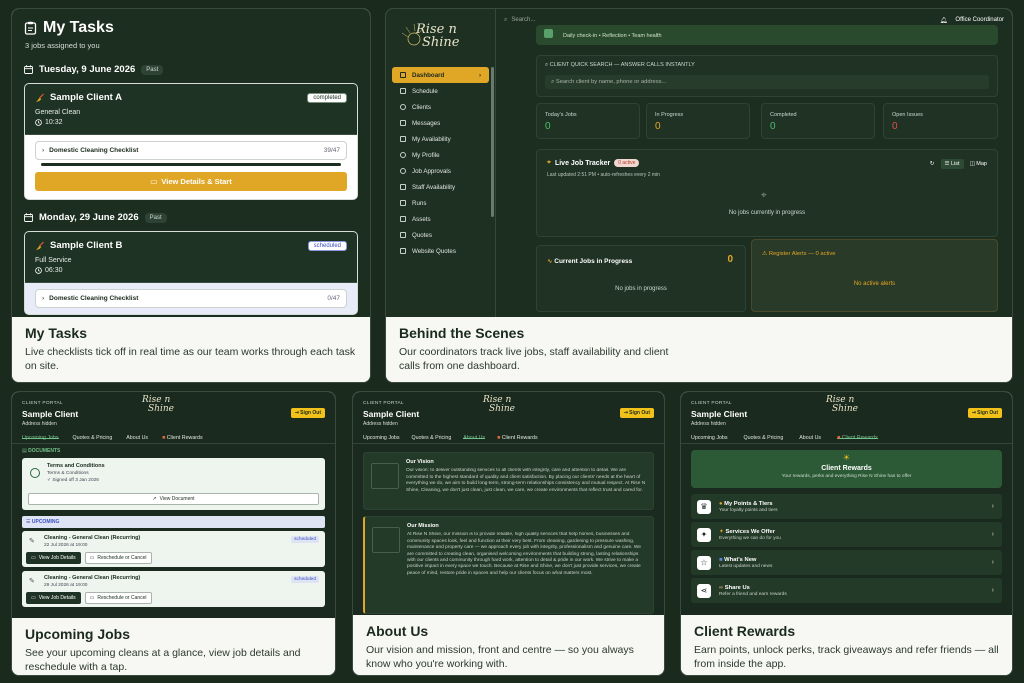  What do you see at coordinates (783, 115) in the screenshot?
I see `stat-label: Completed` at bounding box center [783, 115].